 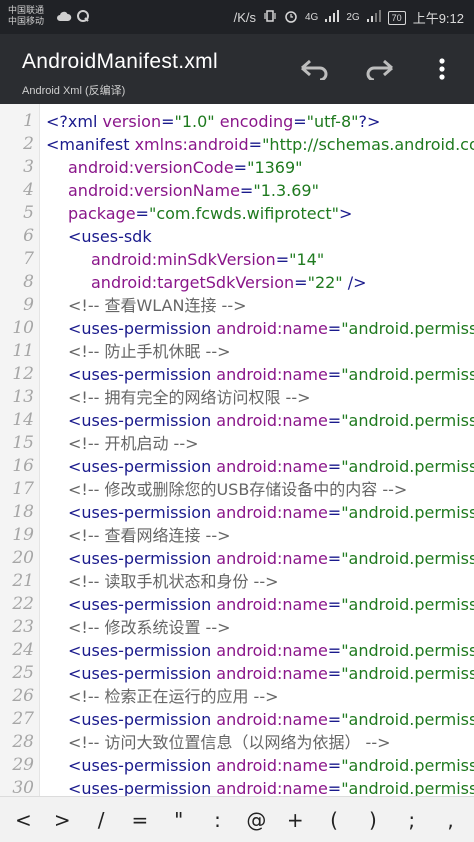 I want to click on code-token-comment: <!-- 查看WLAN连接 -->, so click(x=157, y=305).